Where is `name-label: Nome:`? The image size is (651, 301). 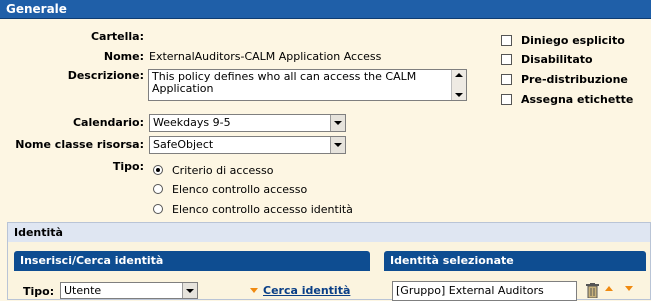 name-label: Nome: is located at coordinates (123, 56).